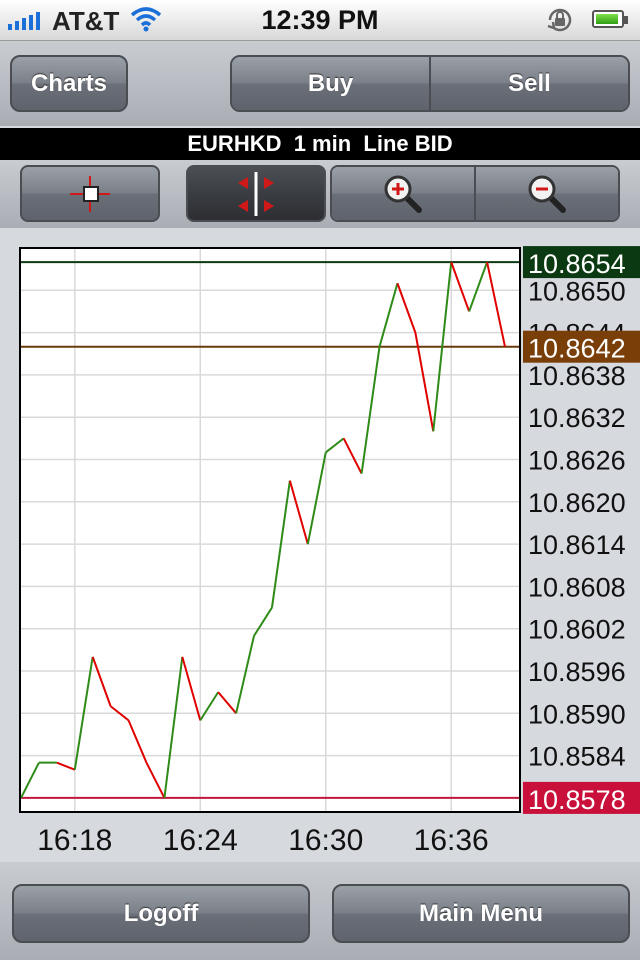 The width and height of the screenshot is (640, 960). What do you see at coordinates (577, 418) in the screenshot?
I see `y-tick-label: 10.8632` at bounding box center [577, 418].